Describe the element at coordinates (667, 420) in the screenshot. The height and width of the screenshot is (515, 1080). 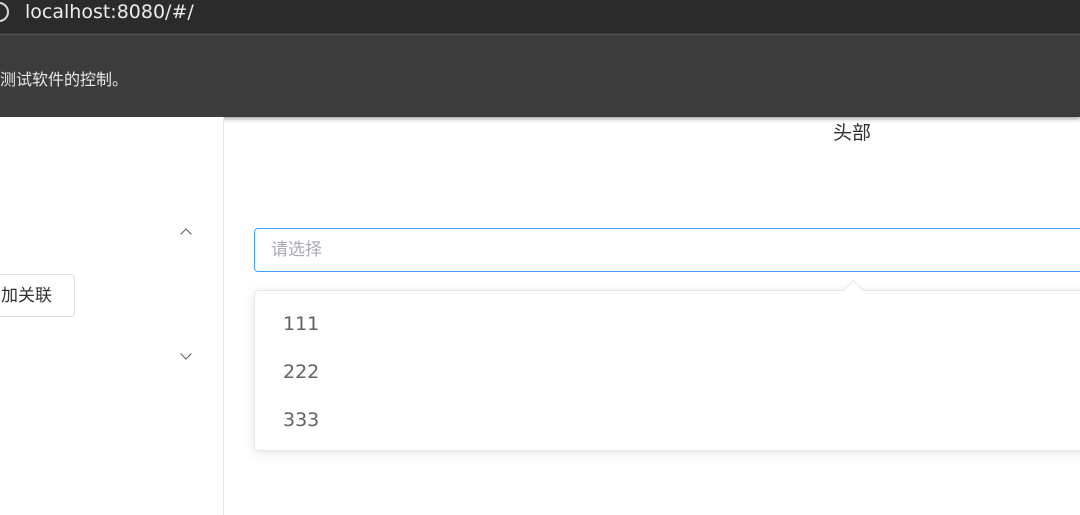
I see `select-option: 333` at that location.